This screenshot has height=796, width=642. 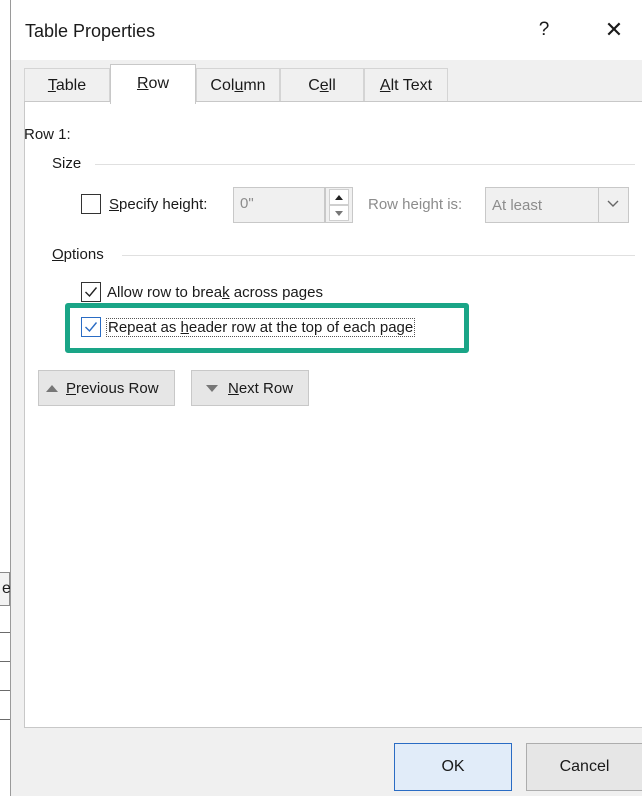 What do you see at coordinates (238, 85) in the screenshot?
I see `tab-column: Column` at bounding box center [238, 85].